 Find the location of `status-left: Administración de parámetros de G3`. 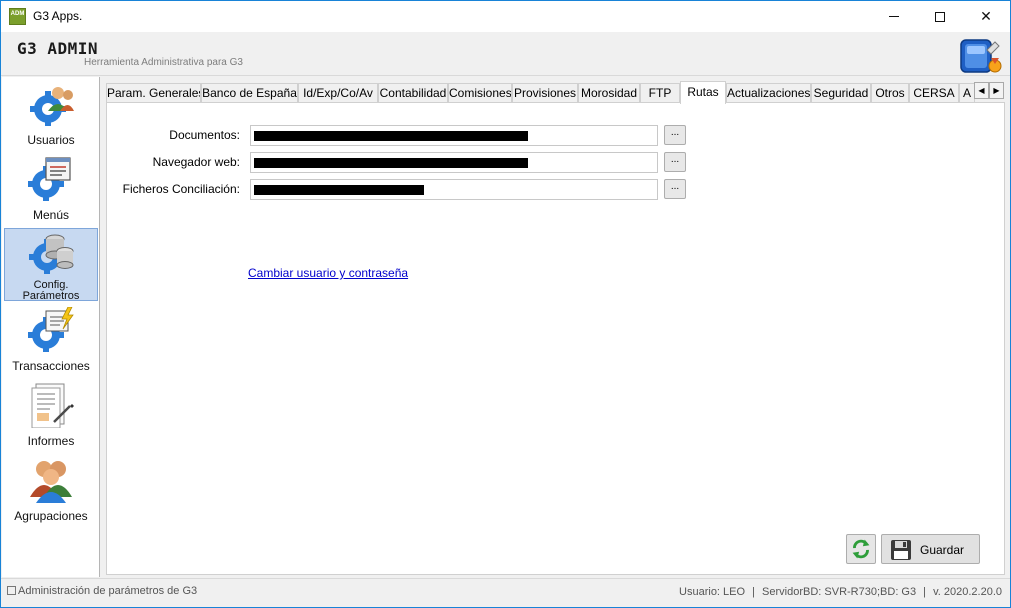

status-left: Administración de parámetros de G3 is located at coordinates (102, 591).